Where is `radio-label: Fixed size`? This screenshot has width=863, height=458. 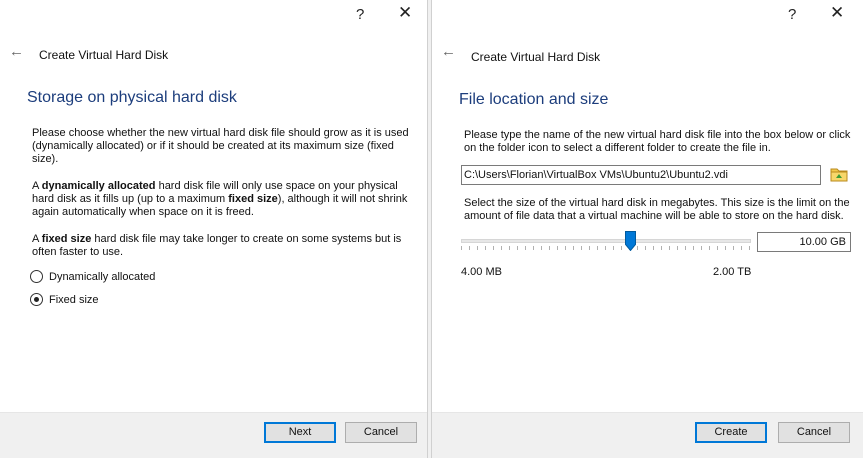
radio-label: Fixed size is located at coordinates (74, 299).